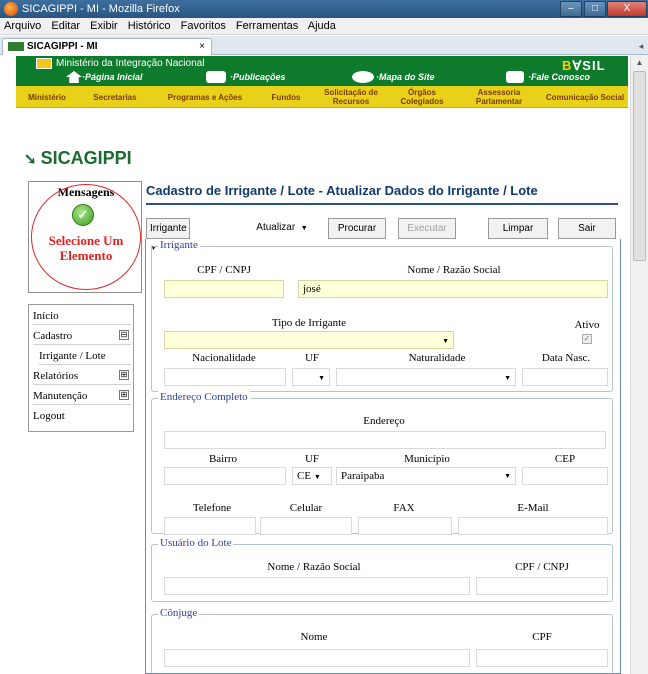 Image resolution: width=648 pixels, height=674 pixels. Describe the element at coordinates (405, 526) in the screenshot. I see `fax-input` at that location.